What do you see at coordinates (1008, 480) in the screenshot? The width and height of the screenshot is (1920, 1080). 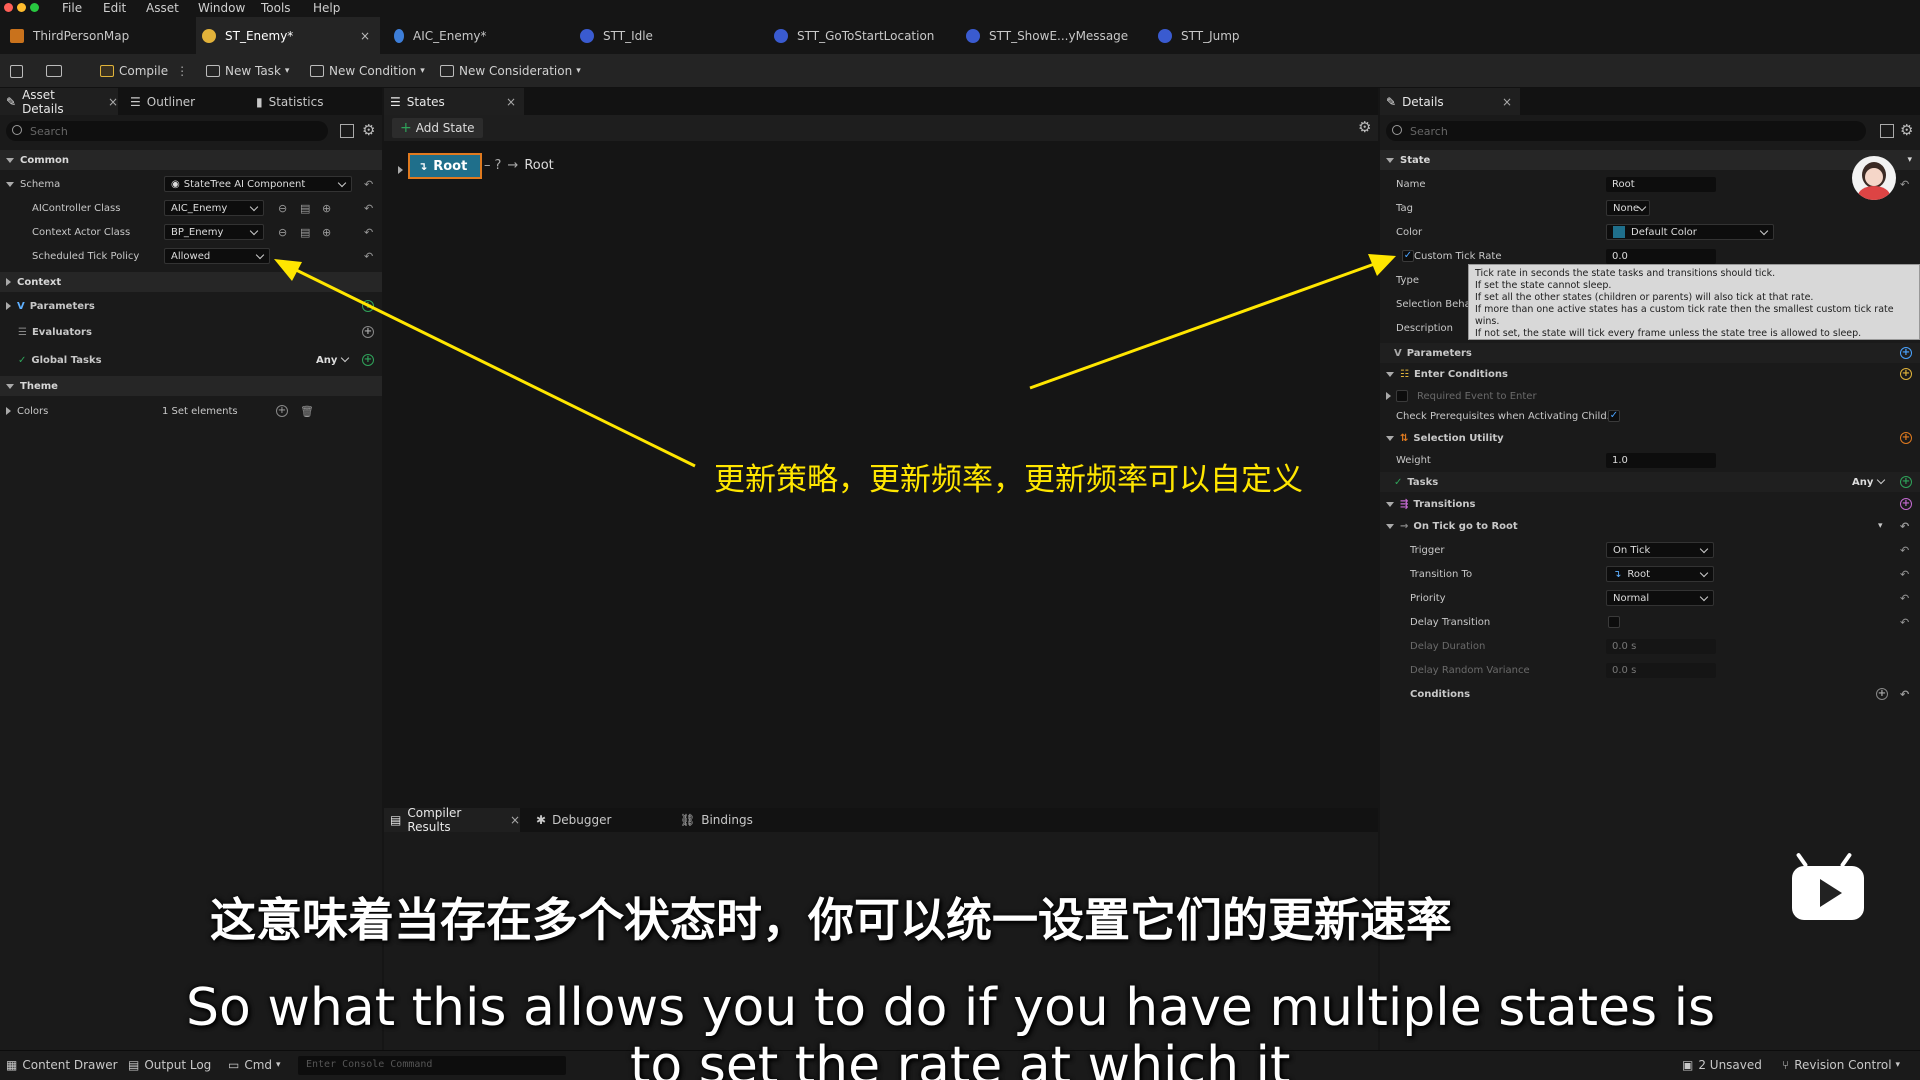 I see `annotation-text: 更新策略，更新频率，更新频率可以自定义` at bounding box center [1008, 480].